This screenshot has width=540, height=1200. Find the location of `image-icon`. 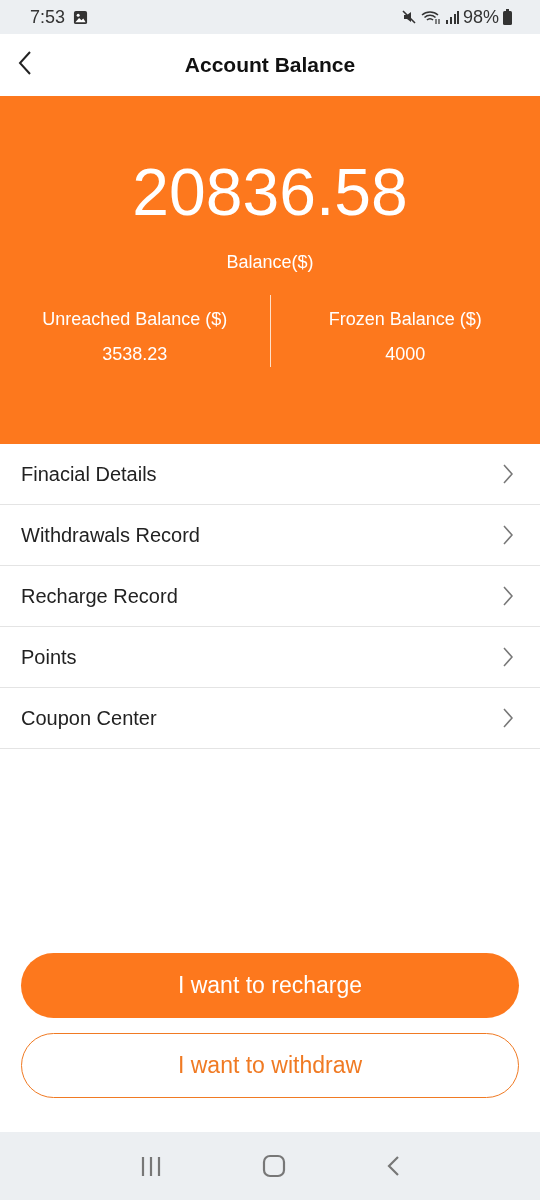

image-icon is located at coordinates (81, 17).